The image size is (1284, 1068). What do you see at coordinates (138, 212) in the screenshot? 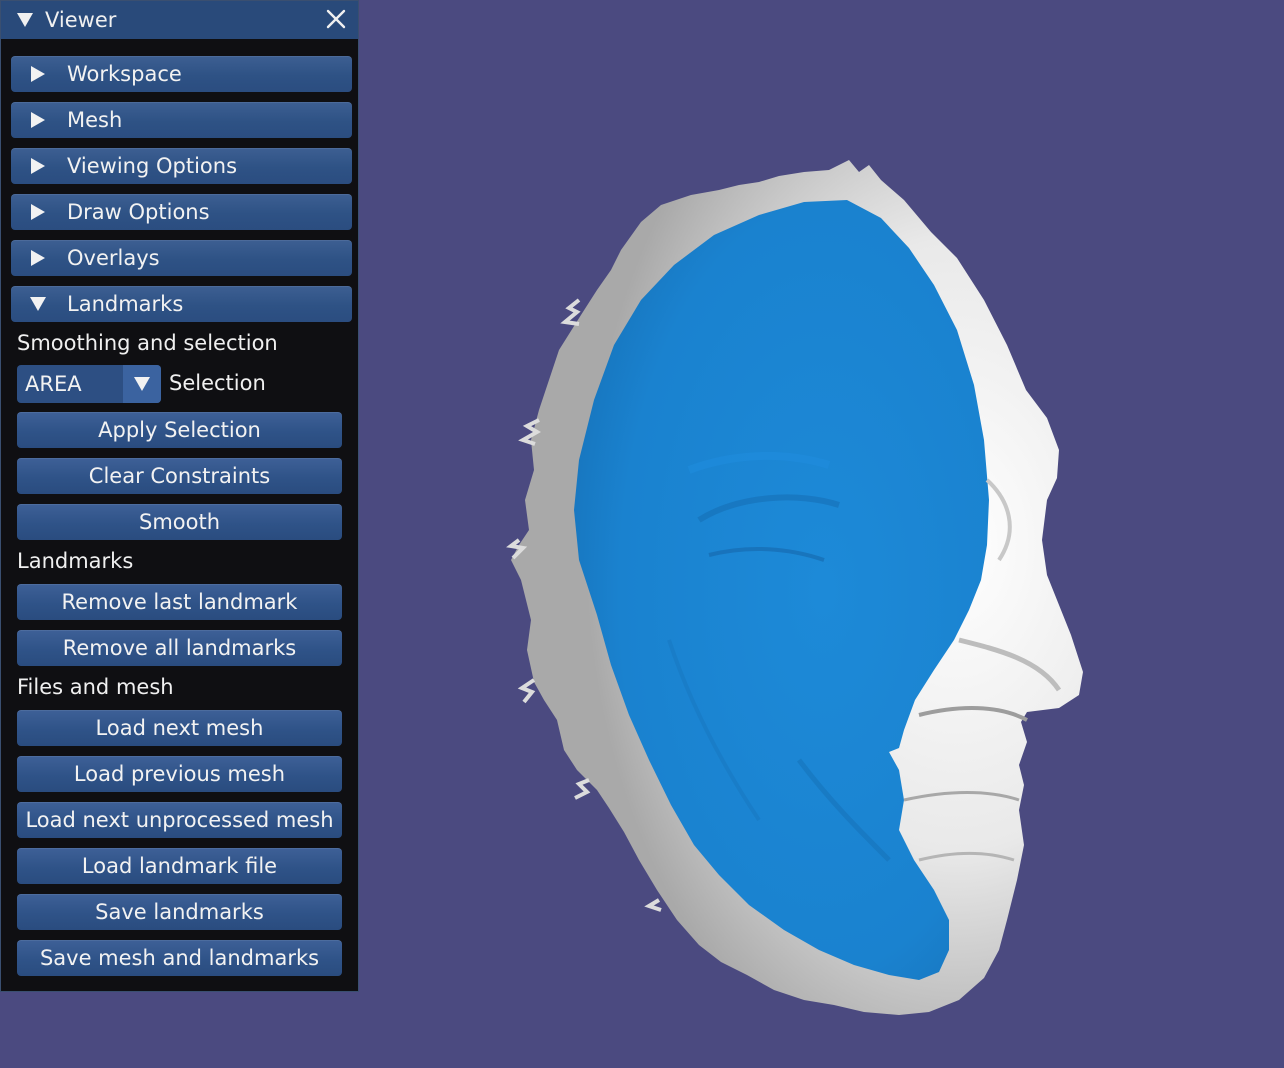
I see `header-label: Draw Options` at bounding box center [138, 212].